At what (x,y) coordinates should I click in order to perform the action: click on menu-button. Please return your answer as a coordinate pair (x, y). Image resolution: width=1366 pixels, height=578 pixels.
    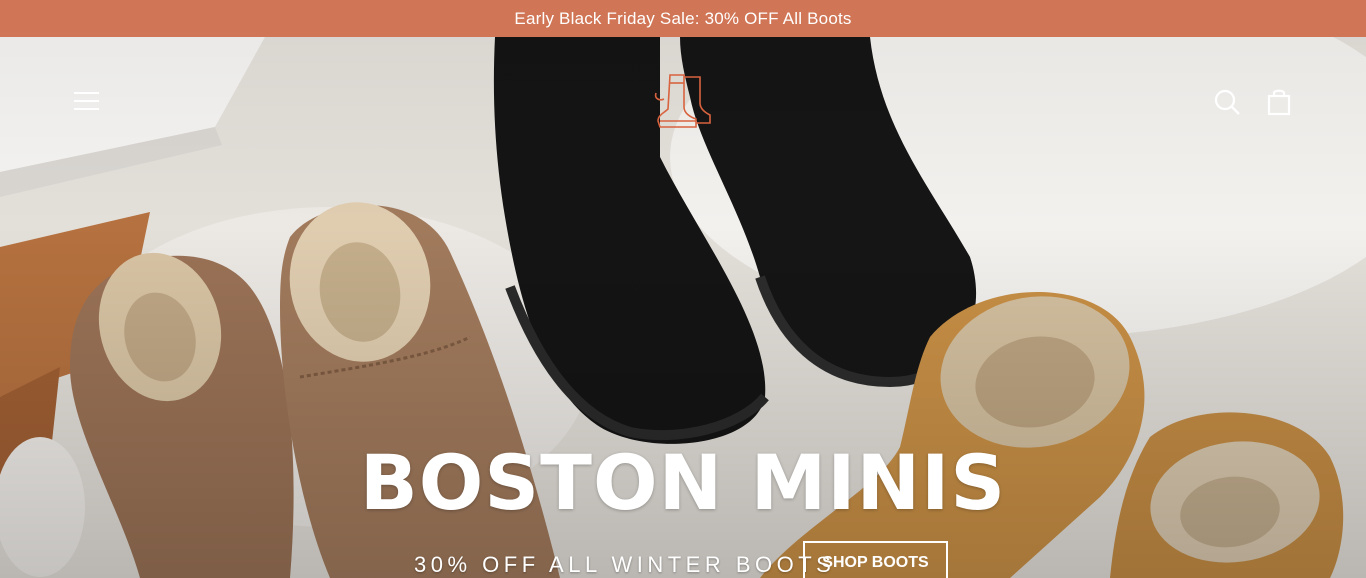
    Looking at the image, I should click on (87, 101).